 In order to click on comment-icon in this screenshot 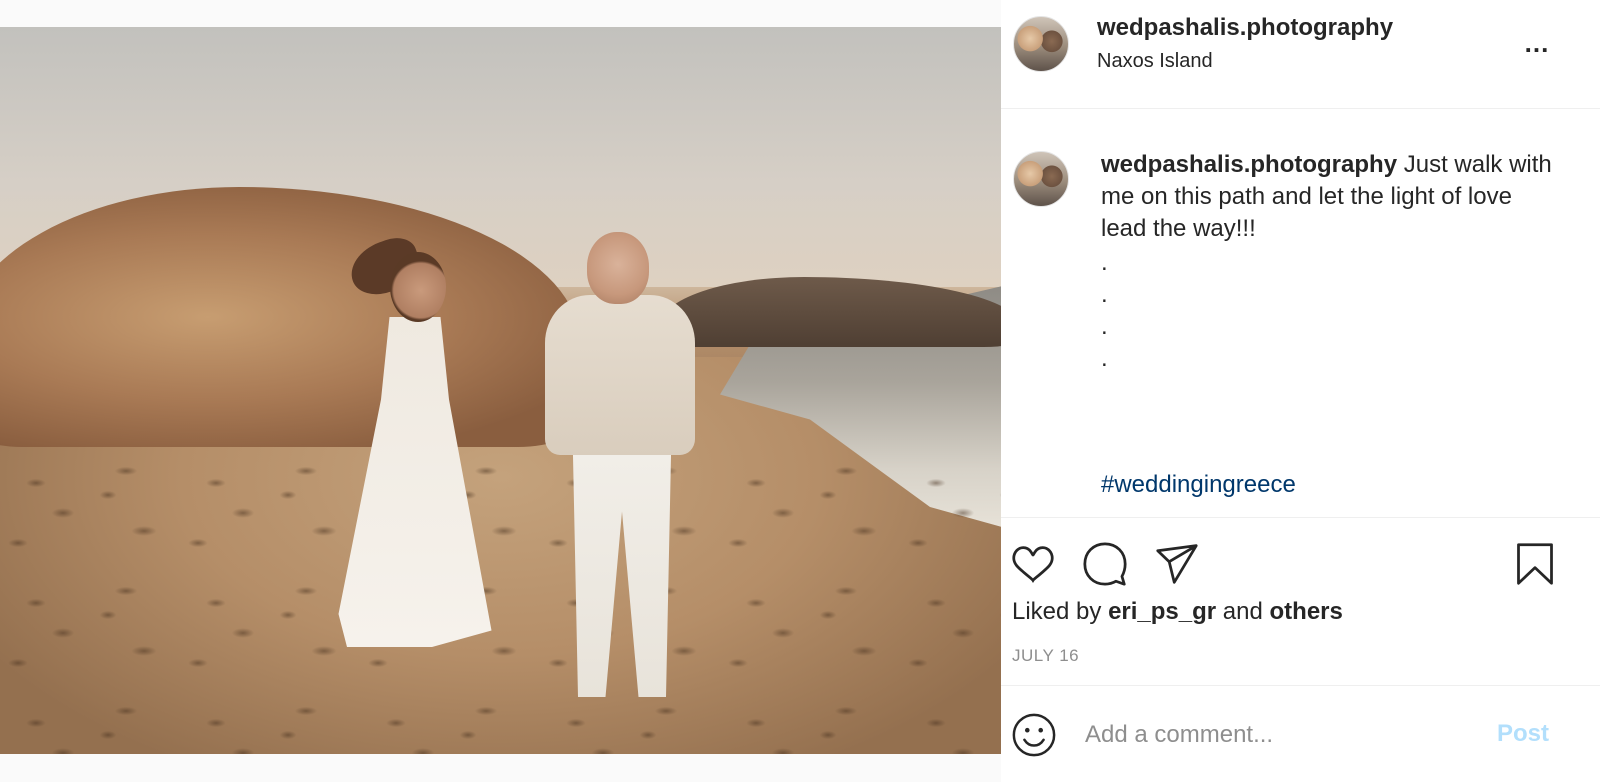, I will do `click(1105, 564)`.